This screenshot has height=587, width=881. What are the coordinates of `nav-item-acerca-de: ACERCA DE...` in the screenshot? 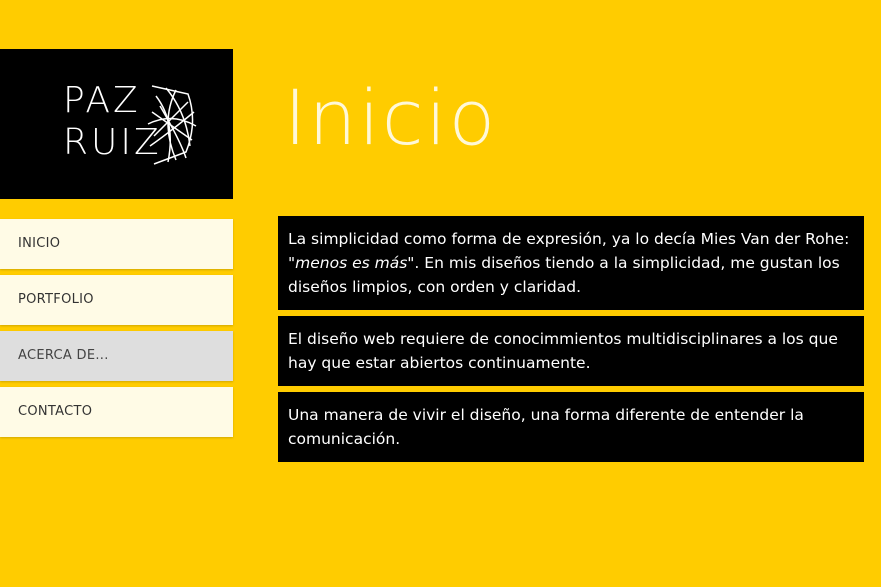 It's located at (116, 356).